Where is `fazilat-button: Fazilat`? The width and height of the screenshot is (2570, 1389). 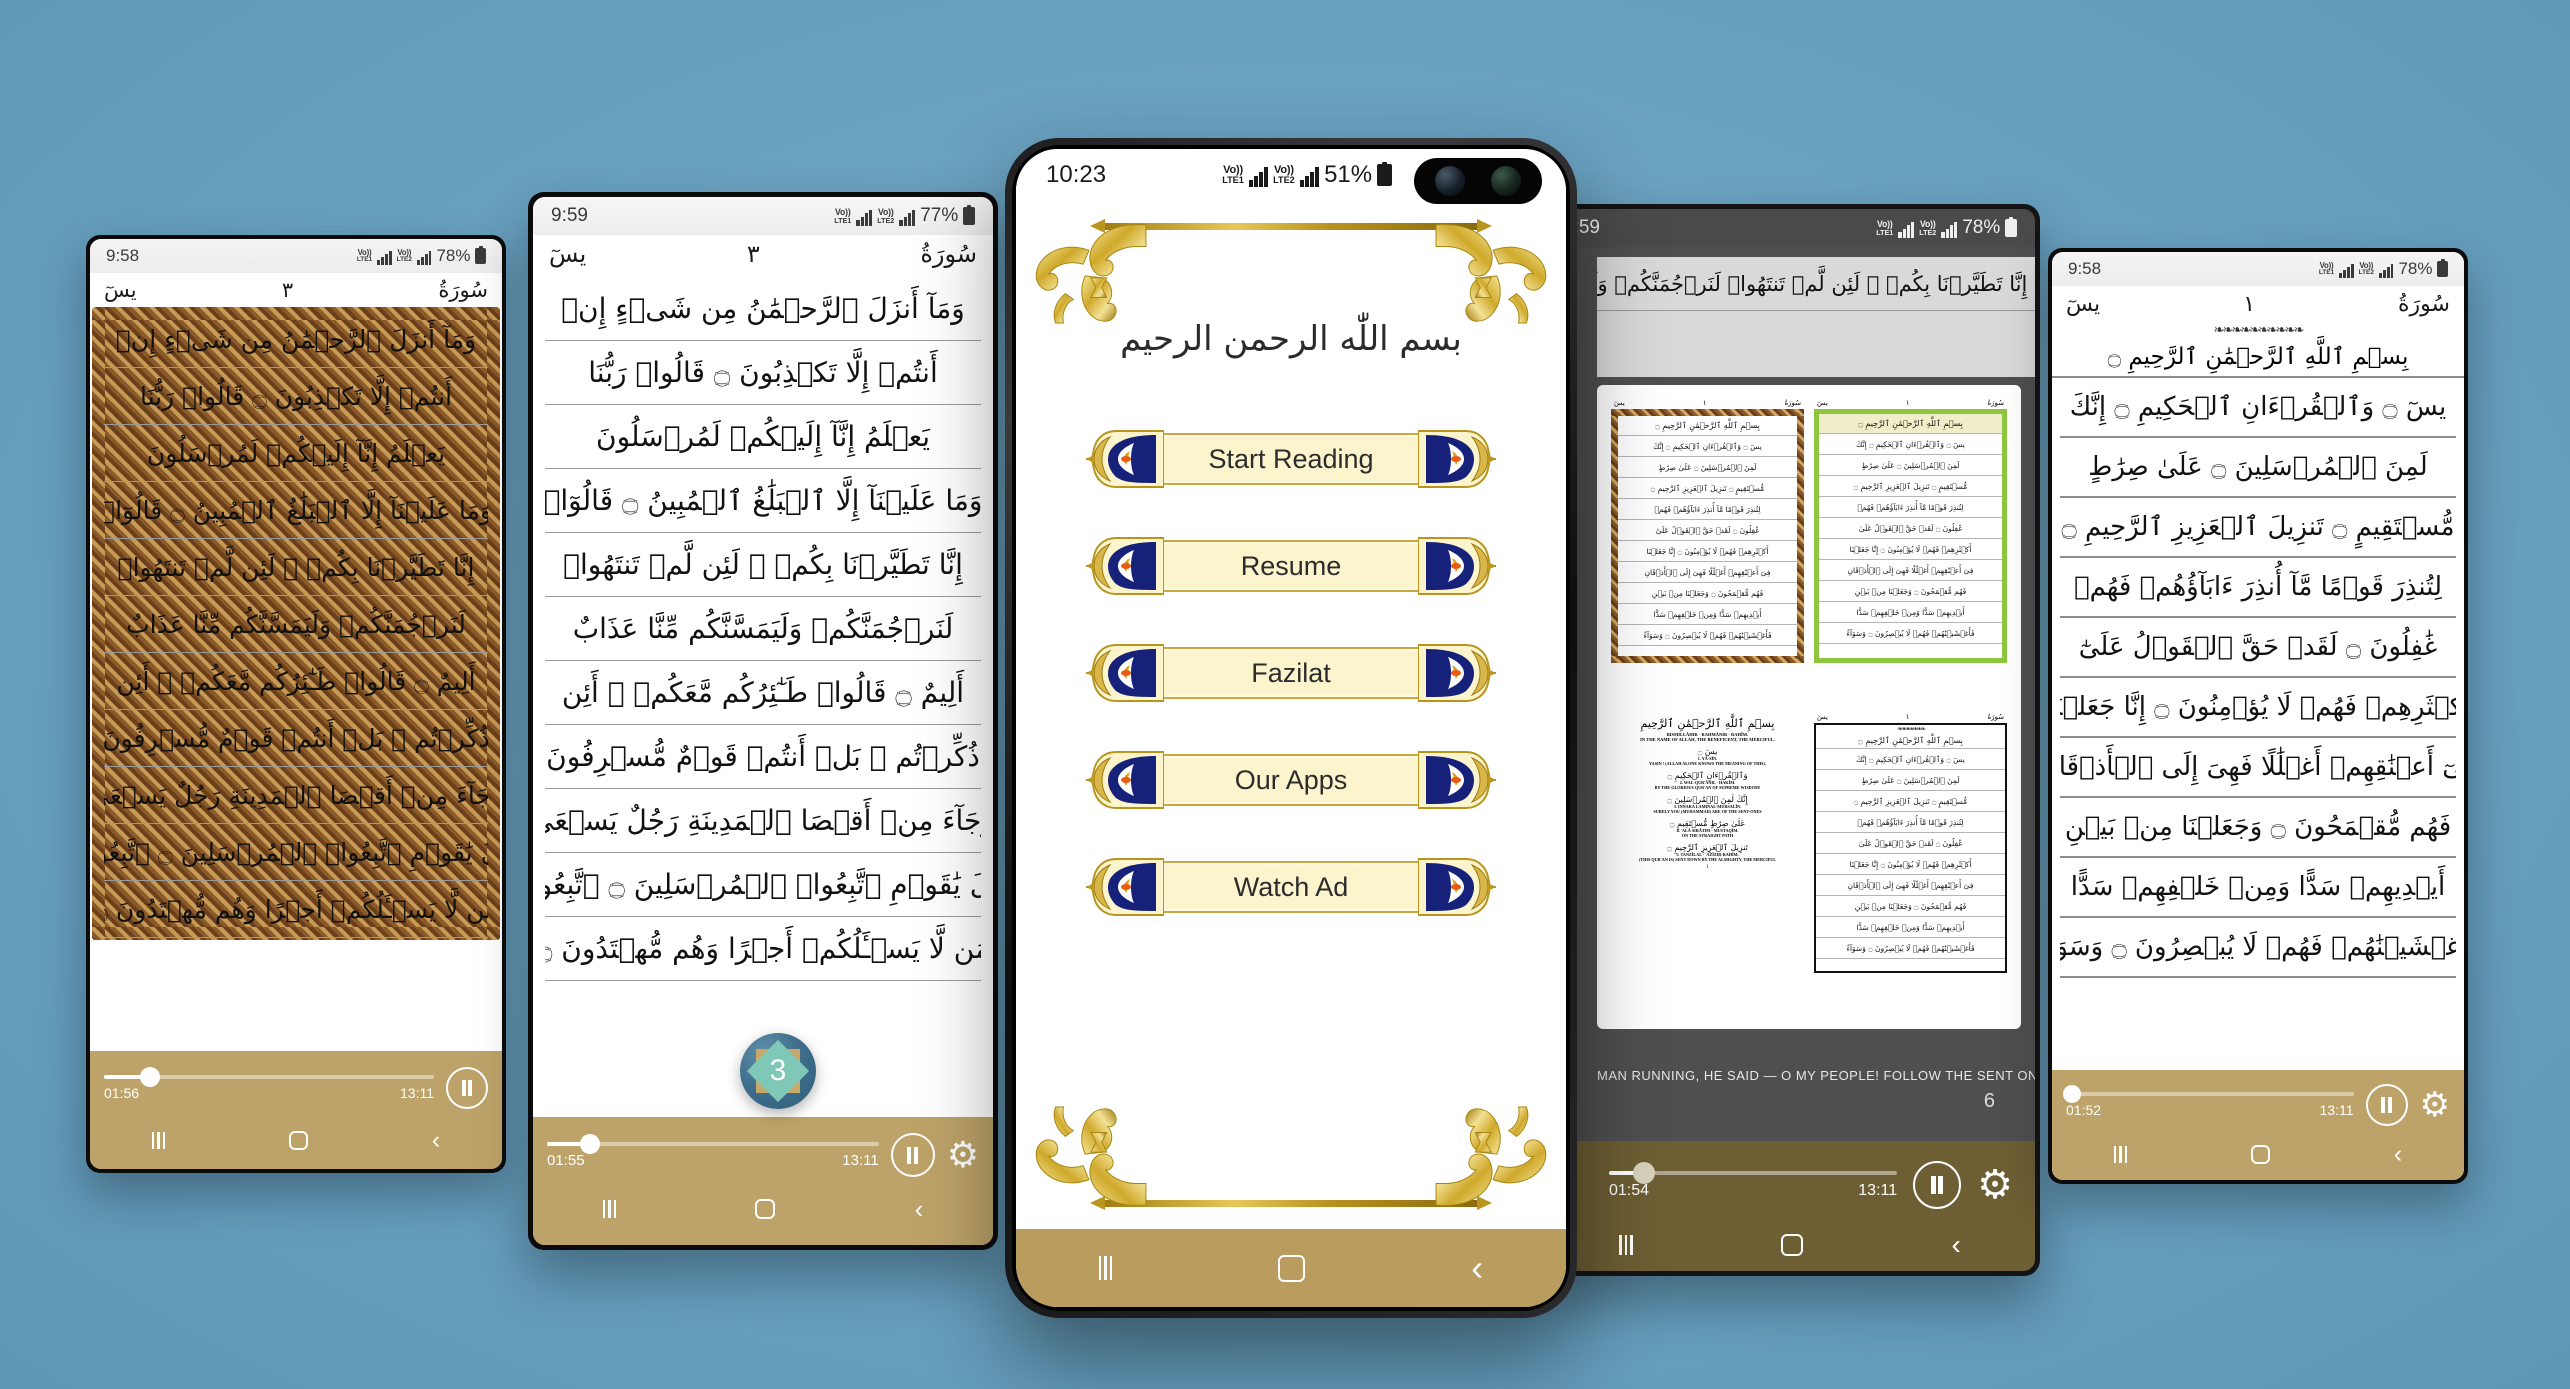
fazilat-button: Fazilat is located at coordinates (1291, 673).